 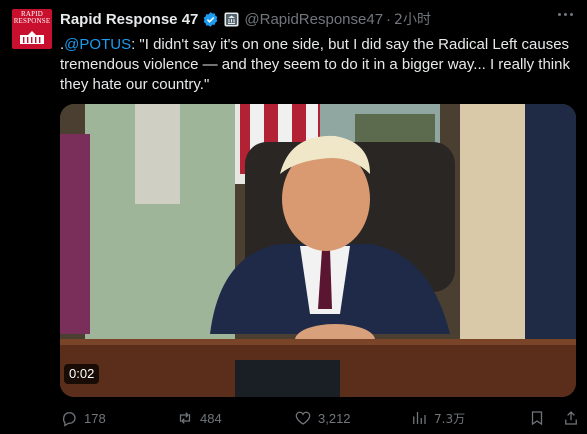 What do you see at coordinates (334, 418) in the screenshot?
I see `like-count: 3,212` at bounding box center [334, 418].